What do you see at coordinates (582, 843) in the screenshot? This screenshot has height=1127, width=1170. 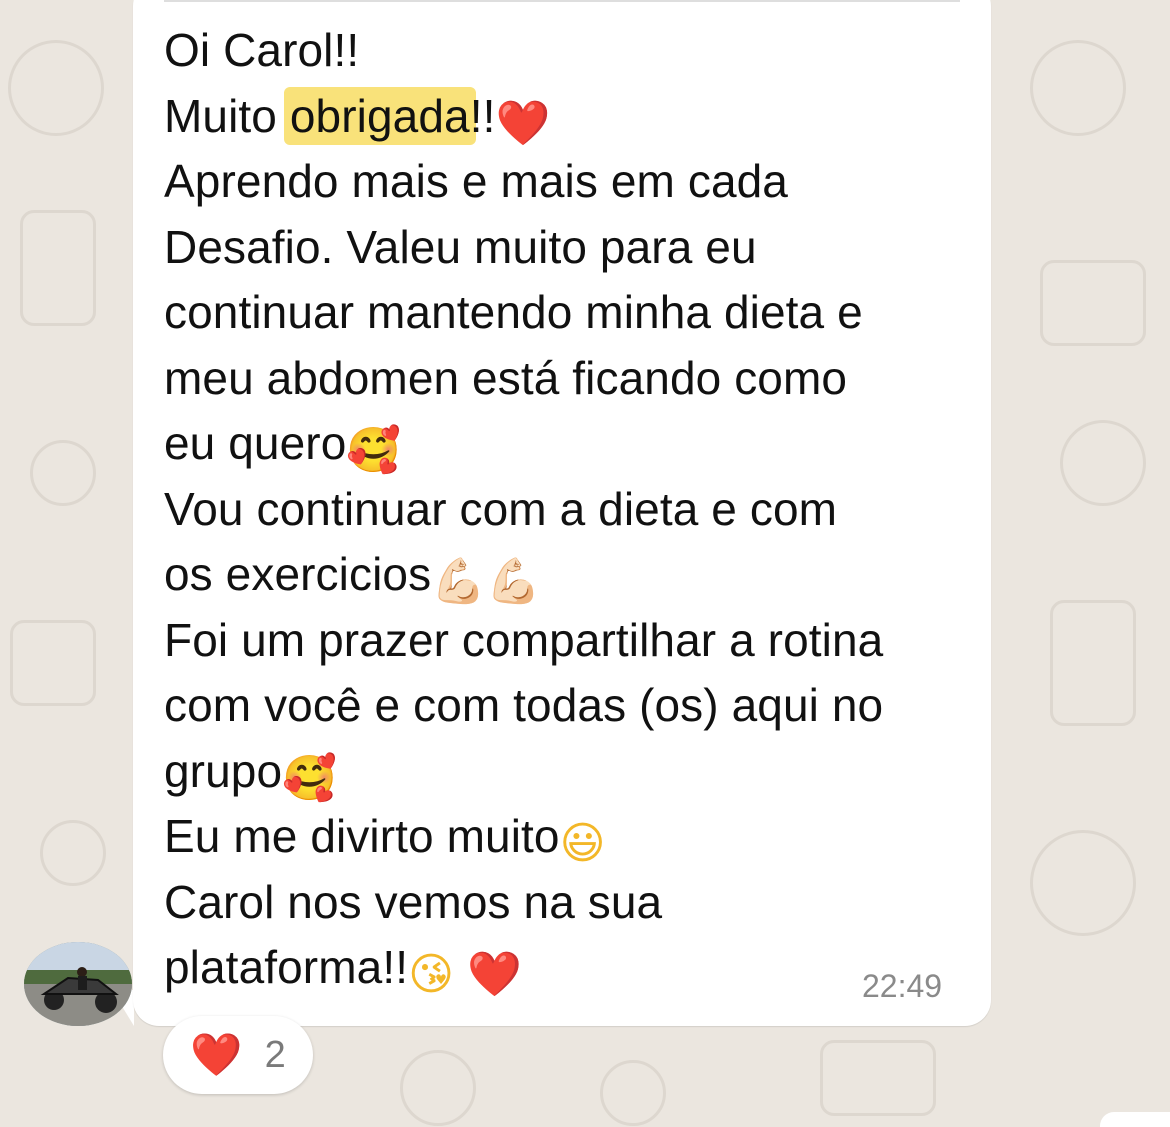 I see `grinning-emoji: 😃` at bounding box center [582, 843].